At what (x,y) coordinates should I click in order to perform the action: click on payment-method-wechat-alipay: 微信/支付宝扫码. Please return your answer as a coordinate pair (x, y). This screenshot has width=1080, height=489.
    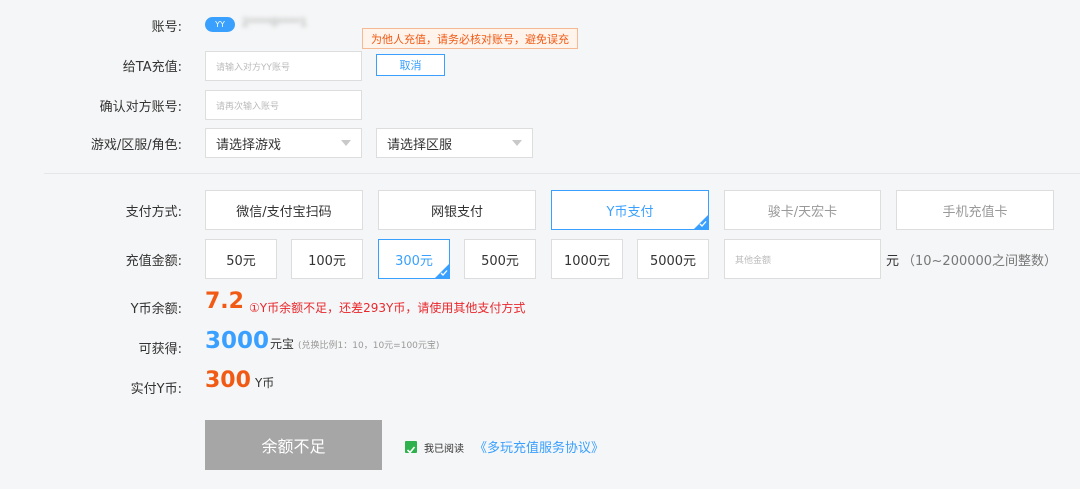
    Looking at the image, I should click on (284, 210).